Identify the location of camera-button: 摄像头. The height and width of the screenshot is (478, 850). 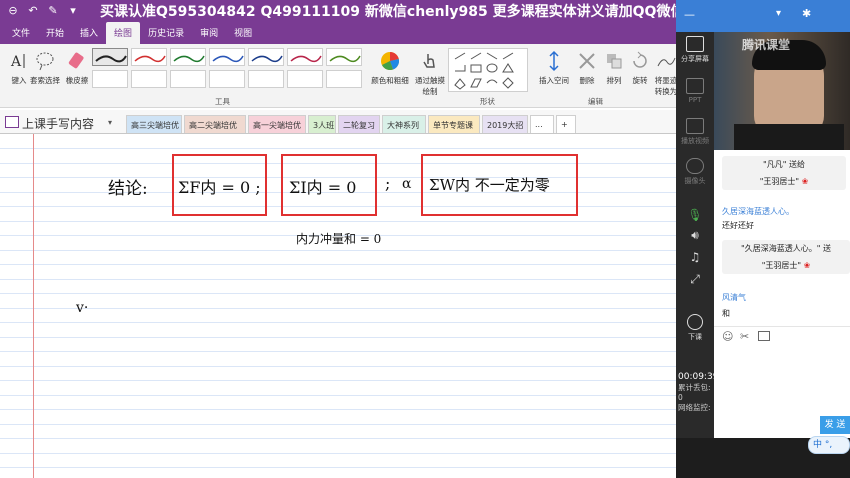
(695, 172).